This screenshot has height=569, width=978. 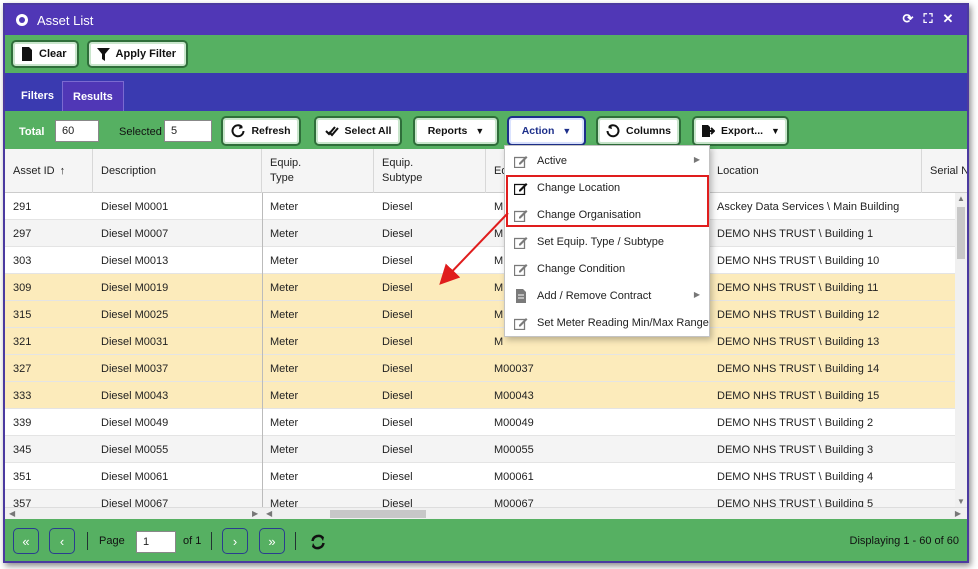 I want to click on cell-asset-id: 351, so click(x=22, y=476).